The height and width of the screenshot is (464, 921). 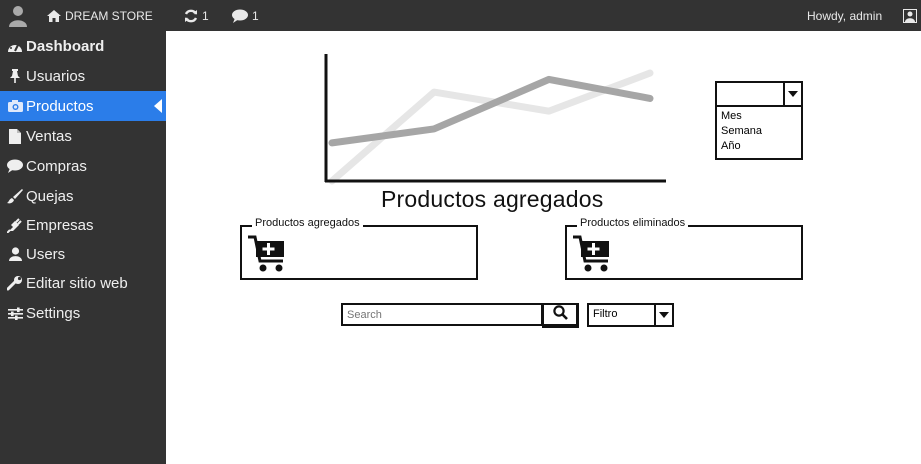 I want to click on site-name: DREAM STORE, so click(x=109, y=15).